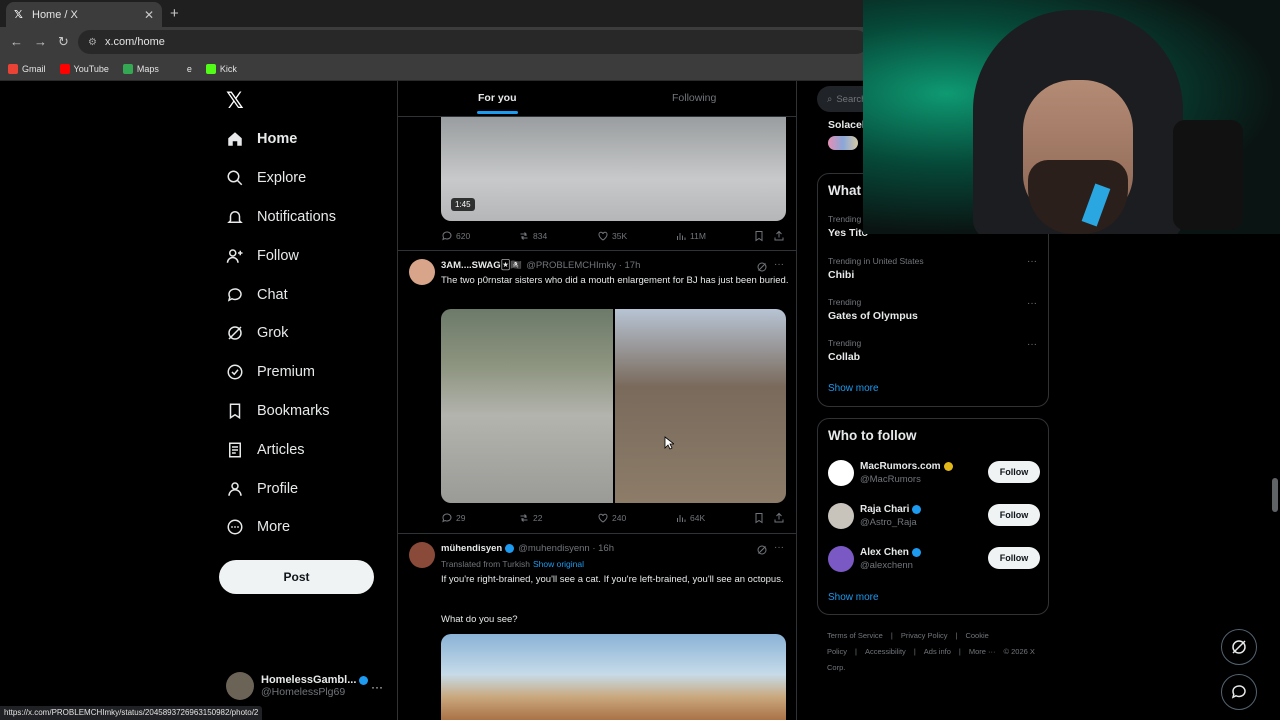  Describe the element at coordinates (690, 518) in the screenshot. I see `views-button: 64K` at that location.